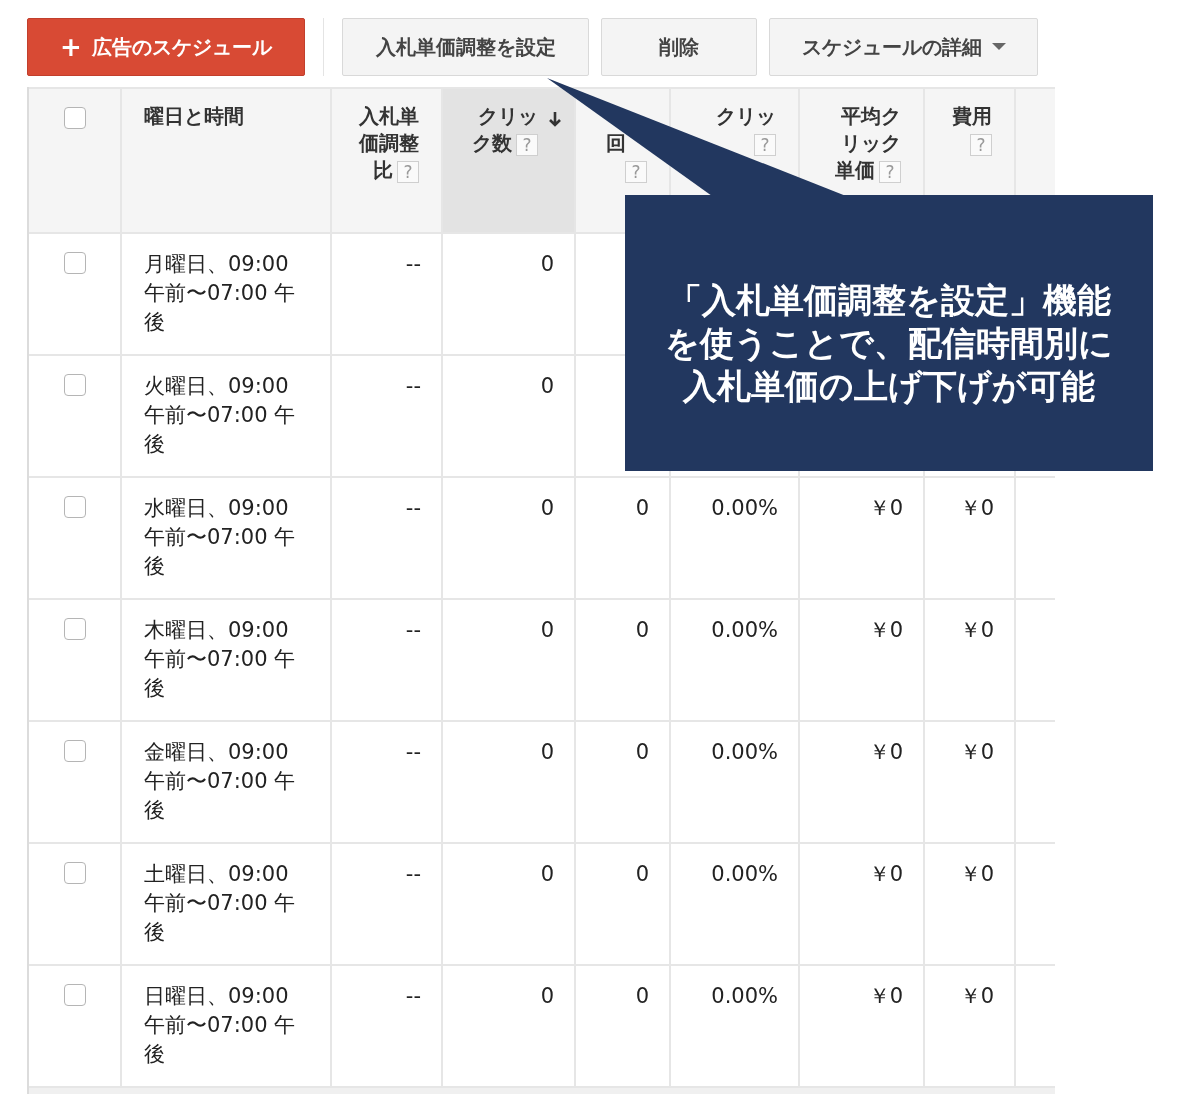 Image resolution: width=1178 pixels, height=1110 pixels. Describe the element at coordinates (220, 659) in the screenshot. I see `table-cell-text: 木曜日、09:00 午前〜07:00 午後` at that location.